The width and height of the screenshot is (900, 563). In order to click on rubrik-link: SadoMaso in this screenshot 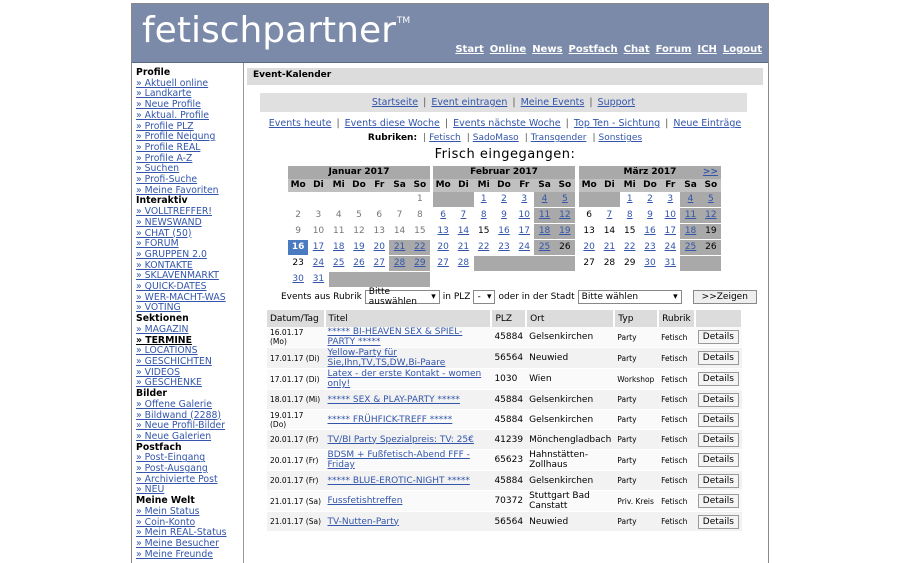, I will do `click(496, 138)`.